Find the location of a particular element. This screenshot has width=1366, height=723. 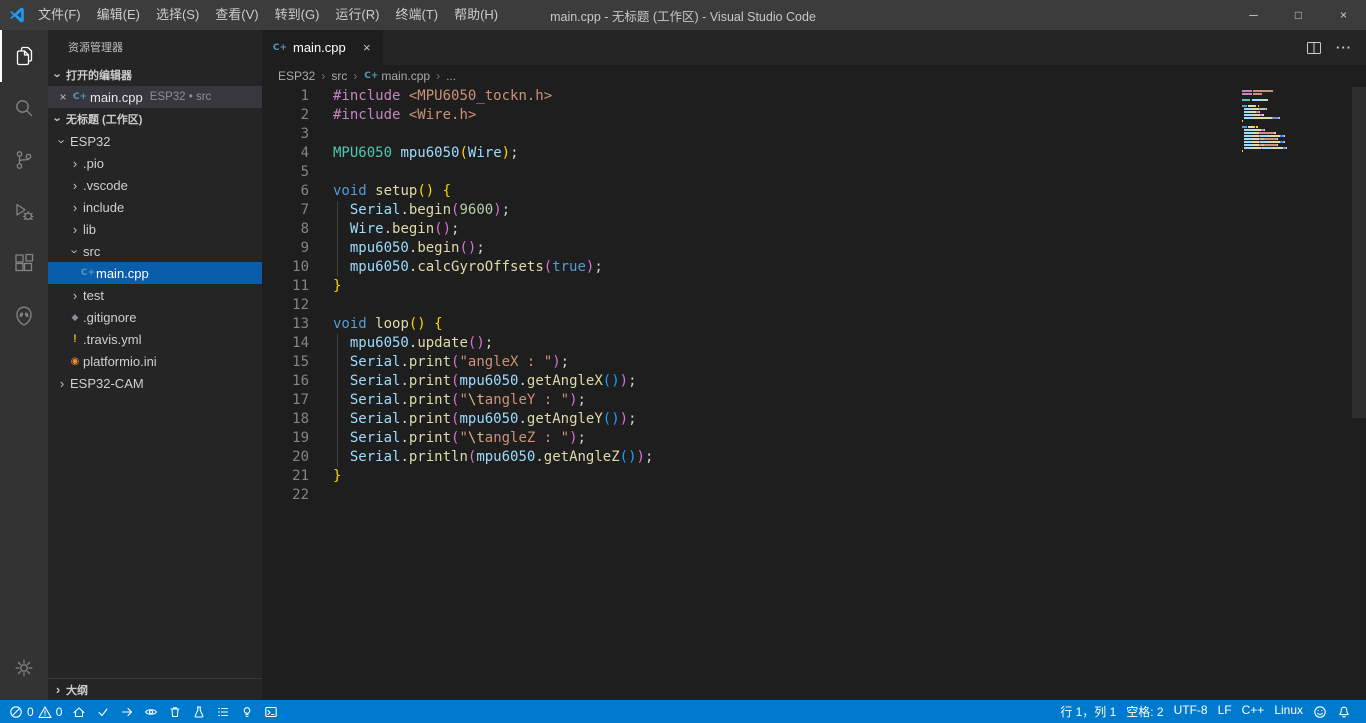

scrollbar-slider is located at coordinates (1359, 253).